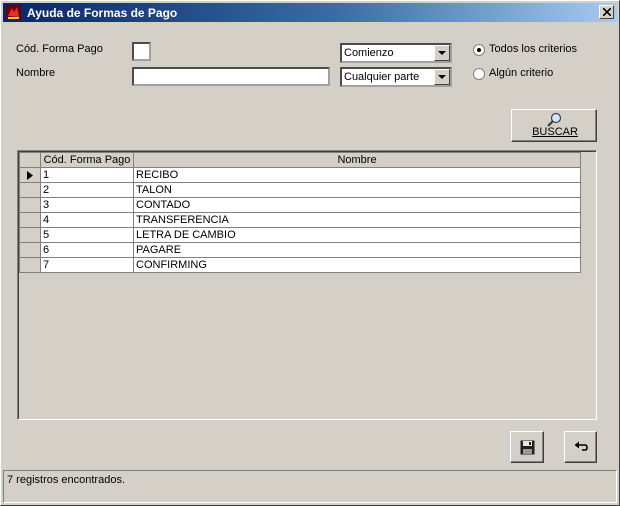 The height and width of the screenshot is (506, 620). I want to click on cell-nombre: TALON, so click(357, 190).